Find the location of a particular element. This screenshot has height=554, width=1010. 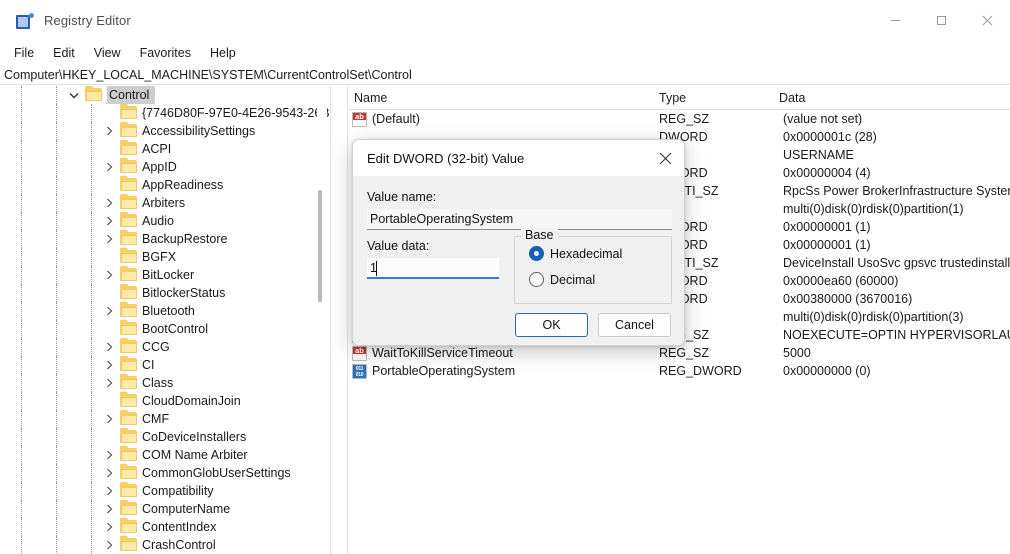

cell-name: ab (Default) is located at coordinates (501, 119).